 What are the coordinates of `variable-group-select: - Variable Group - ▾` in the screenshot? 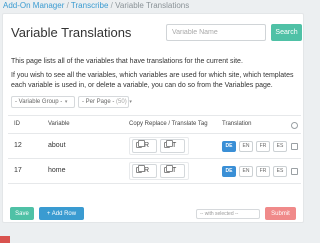 It's located at (43, 102).